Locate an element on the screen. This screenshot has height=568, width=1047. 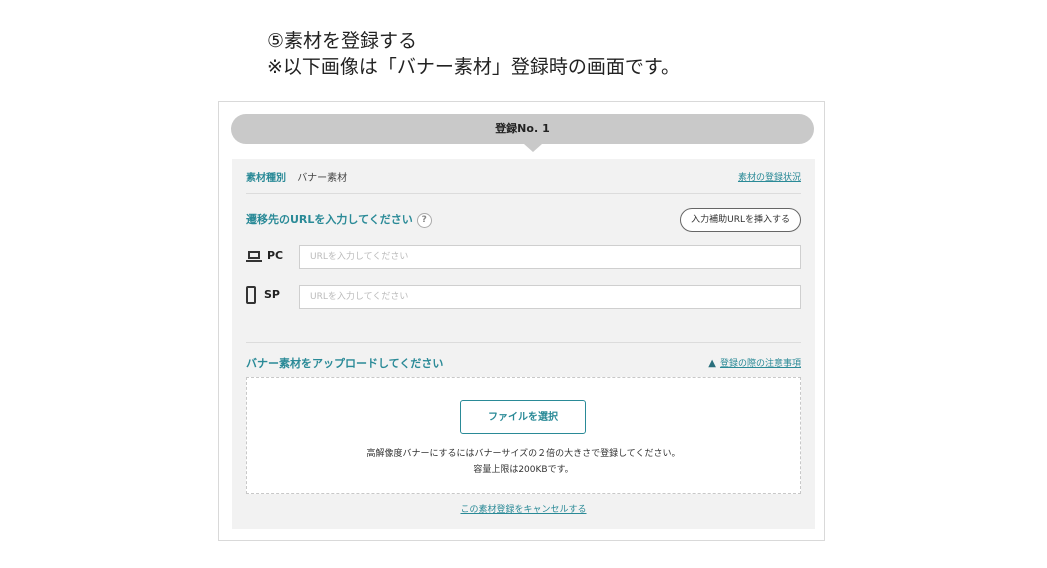
sp-label-text: SP is located at coordinates (272, 294).